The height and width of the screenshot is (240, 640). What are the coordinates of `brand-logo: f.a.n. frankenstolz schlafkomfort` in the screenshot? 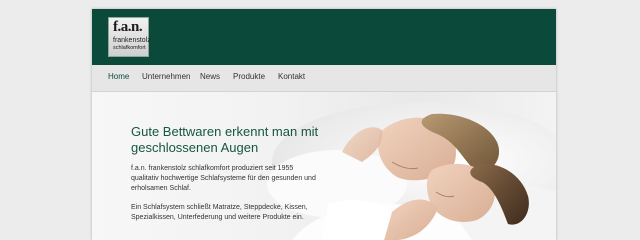 It's located at (129, 37).